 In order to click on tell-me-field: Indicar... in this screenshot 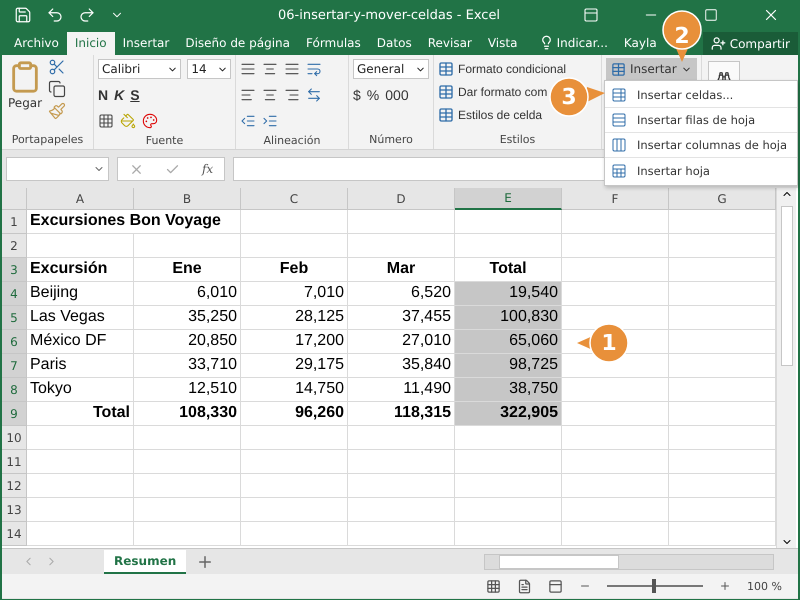, I will do `click(573, 45)`.